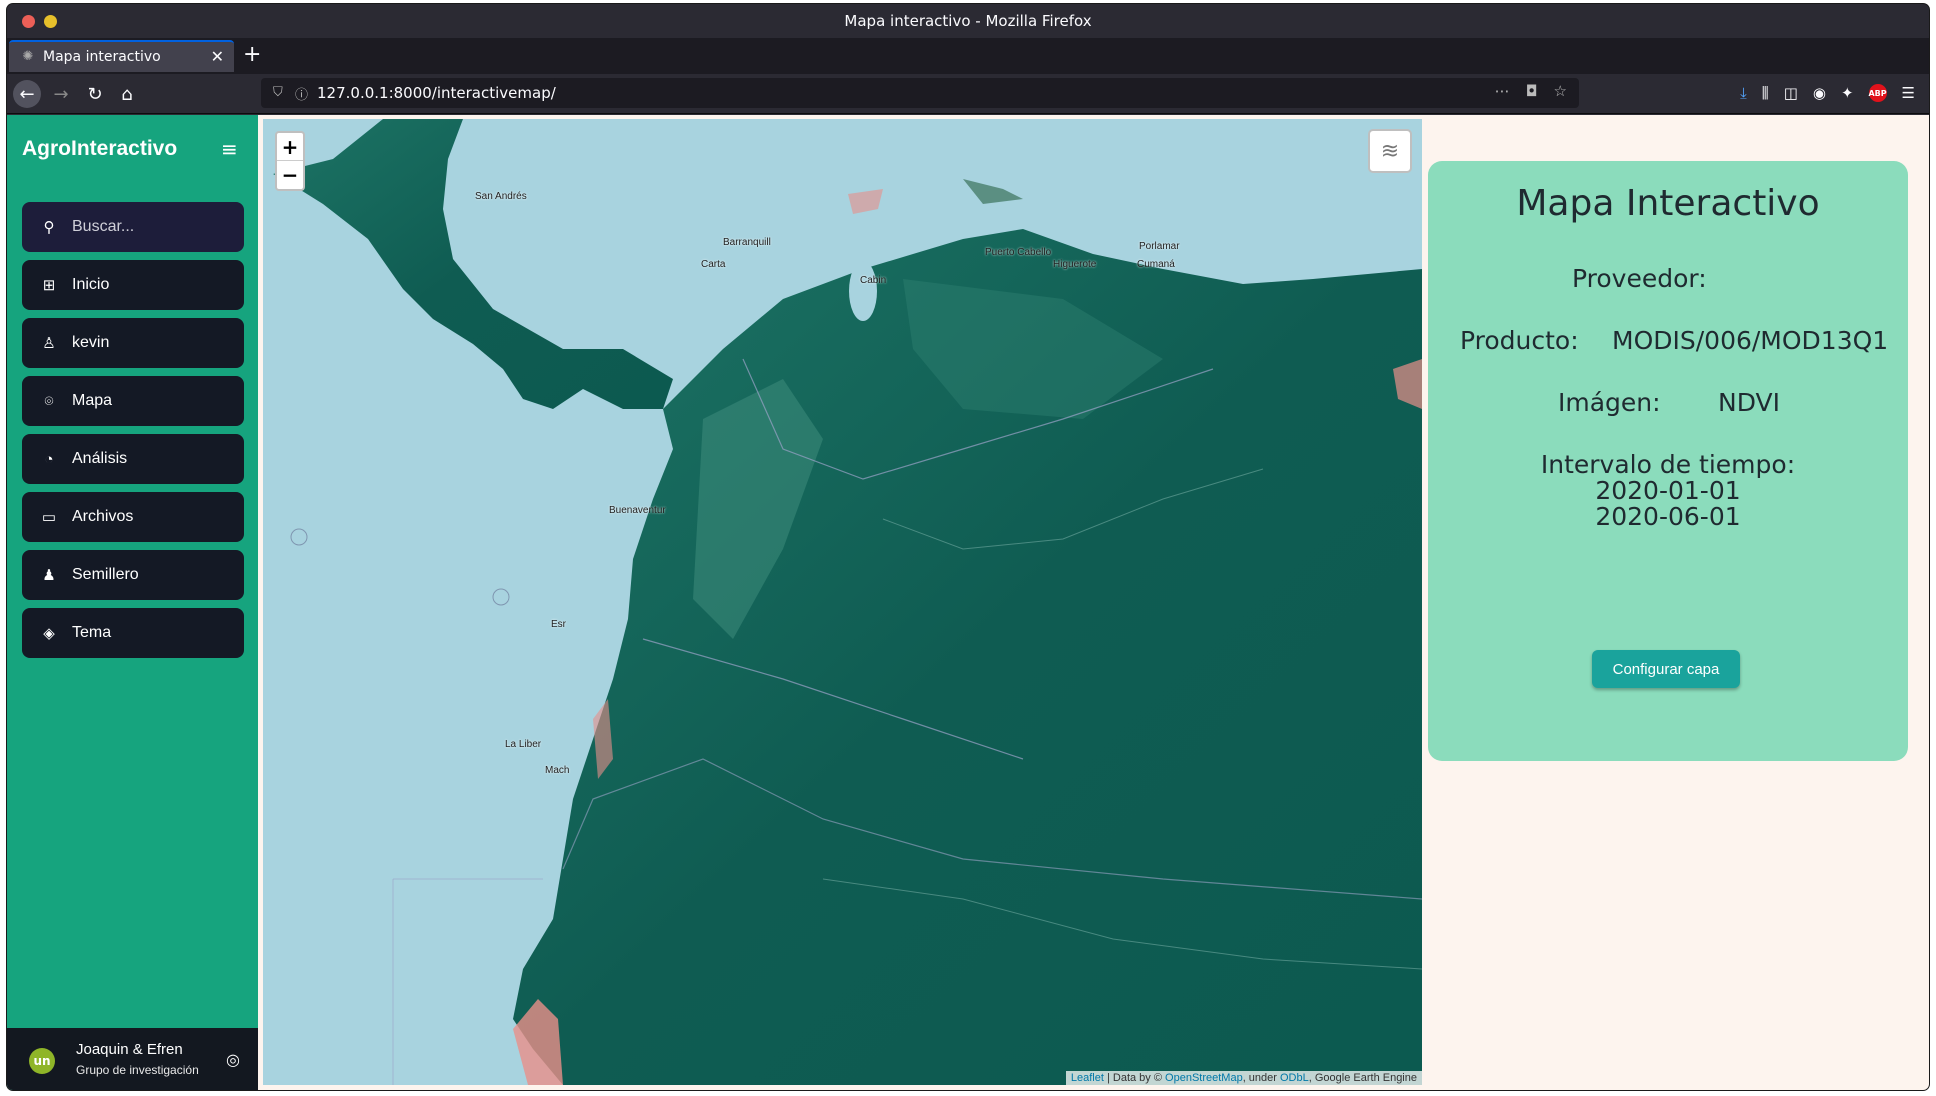 The width and height of the screenshot is (1936, 1096). What do you see at coordinates (920, 93) in the screenshot?
I see `url-bar: ⛉ ⓘ 127.0.0.1:8000/interactivemap/ ⋯ ◘ ☆` at bounding box center [920, 93].